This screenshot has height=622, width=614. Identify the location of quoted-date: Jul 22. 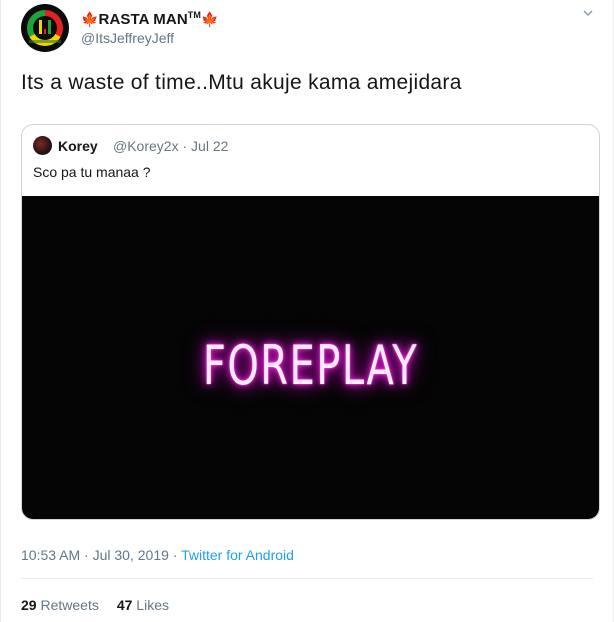
(209, 146).